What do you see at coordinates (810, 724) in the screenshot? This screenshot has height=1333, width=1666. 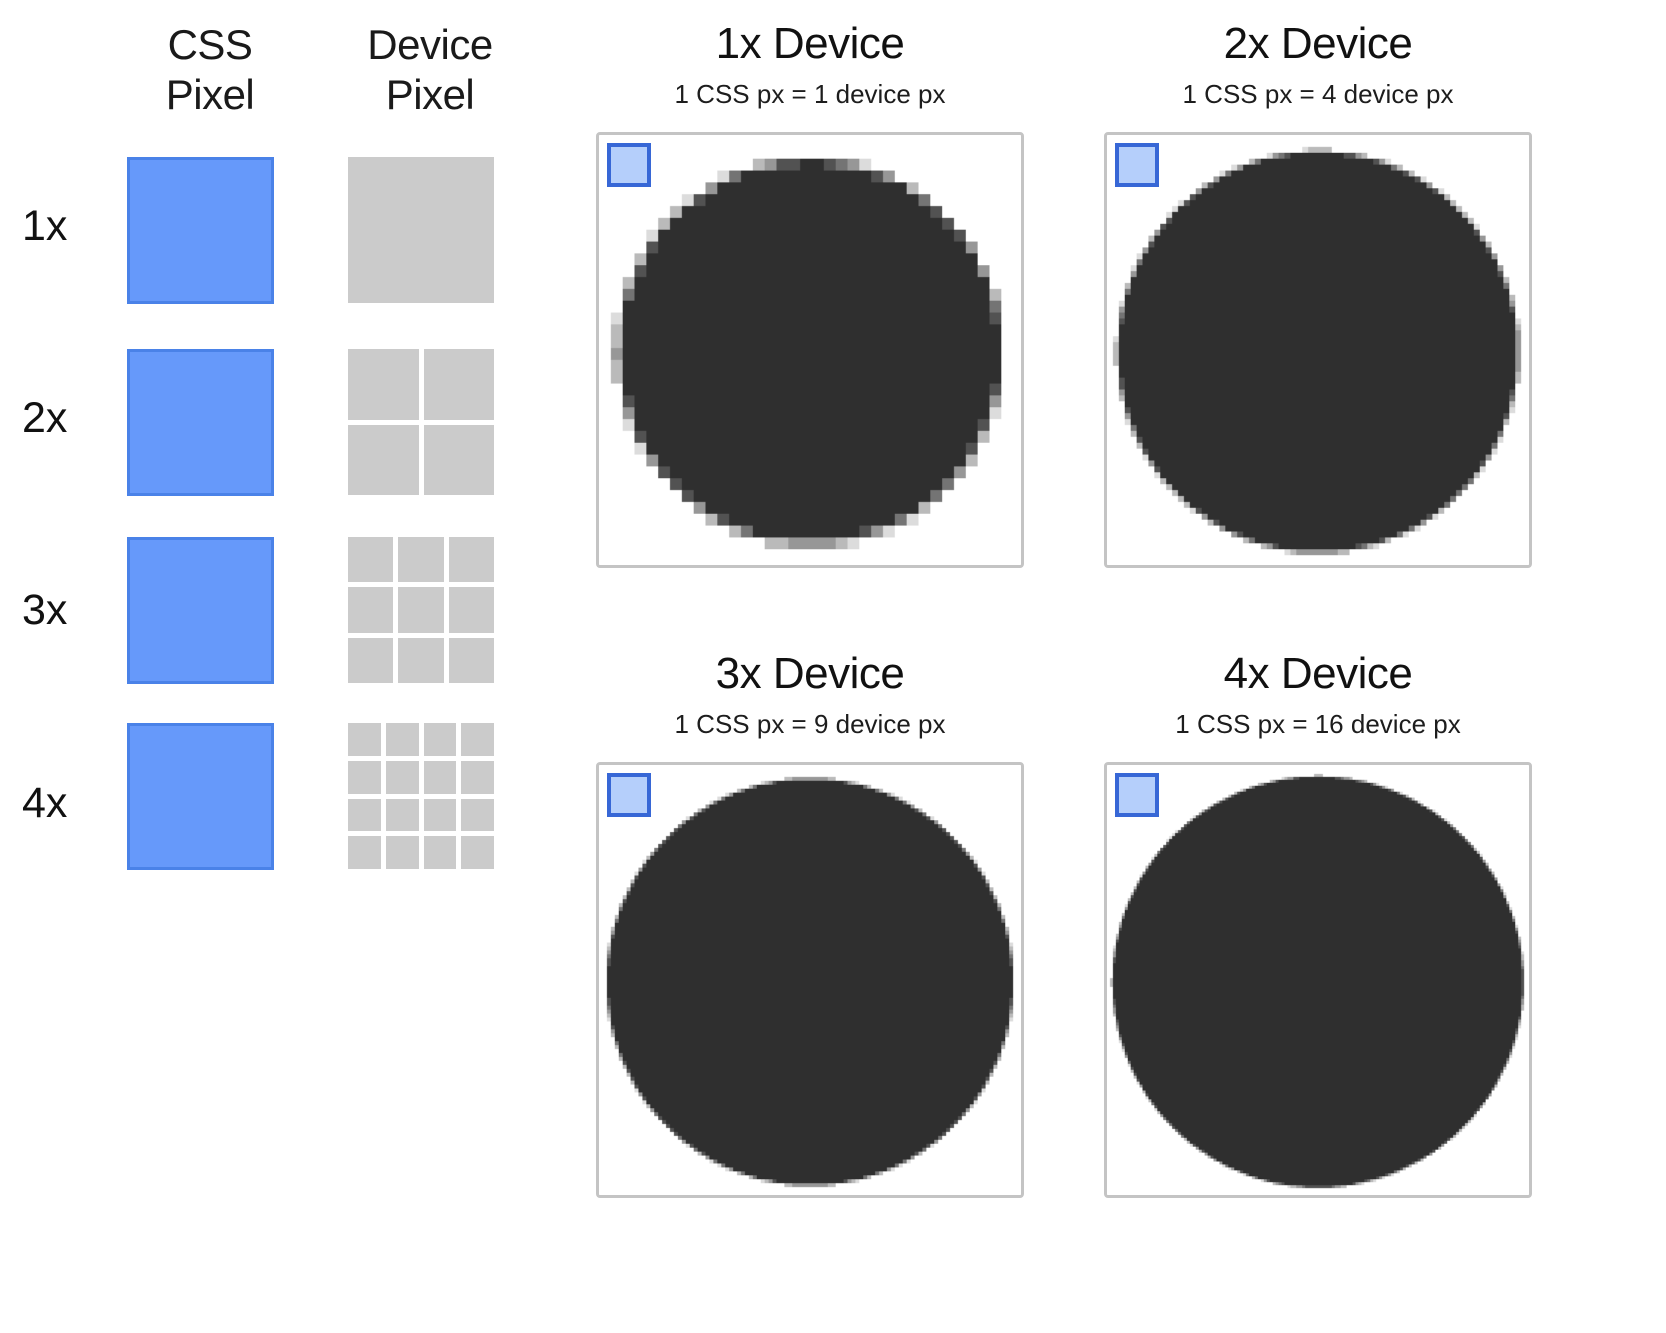 I see `panel-subtitle-3x: 1 CSS px = 9 device px` at bounding box center [810, 724].